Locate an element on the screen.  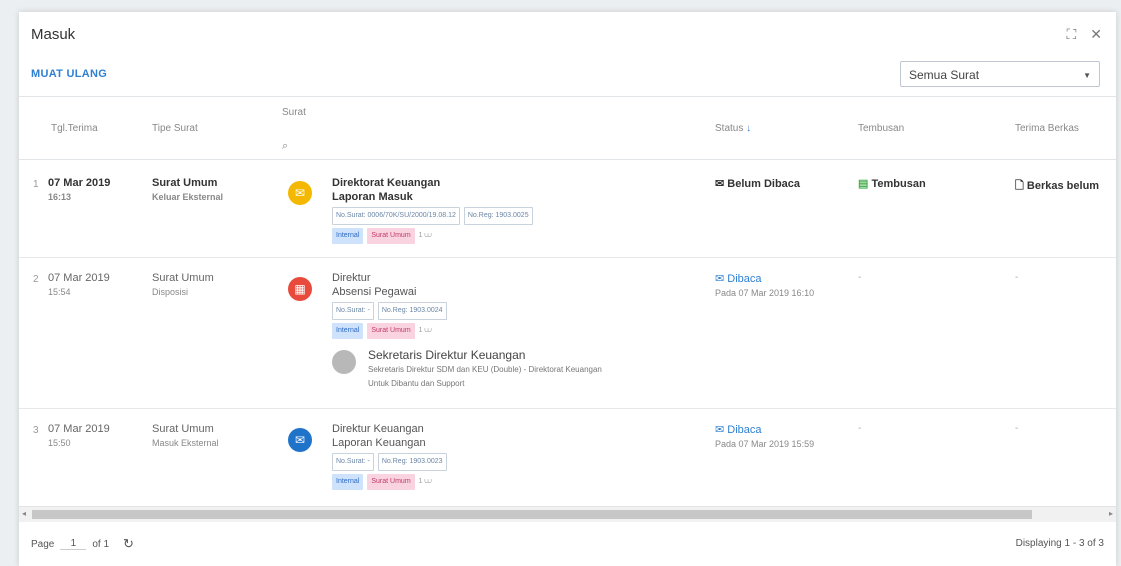
berkas-text: Berkas belum is located at coordinates (1063, 186).